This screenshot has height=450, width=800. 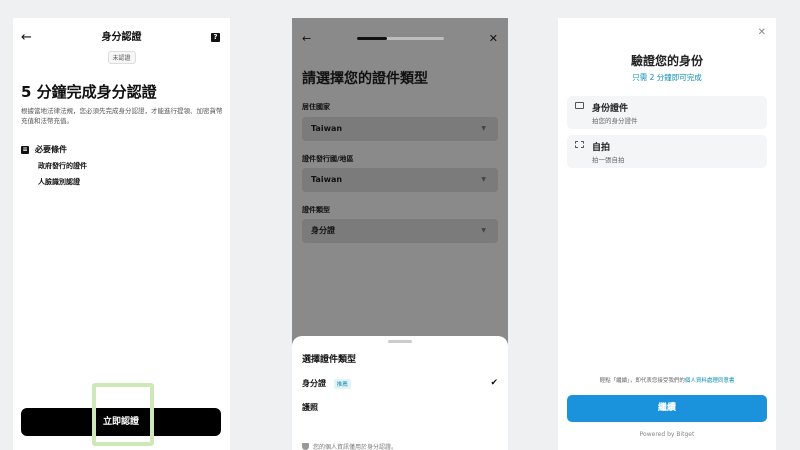 I want to click on continue-button: 繼續, so click(x=667, y=408).